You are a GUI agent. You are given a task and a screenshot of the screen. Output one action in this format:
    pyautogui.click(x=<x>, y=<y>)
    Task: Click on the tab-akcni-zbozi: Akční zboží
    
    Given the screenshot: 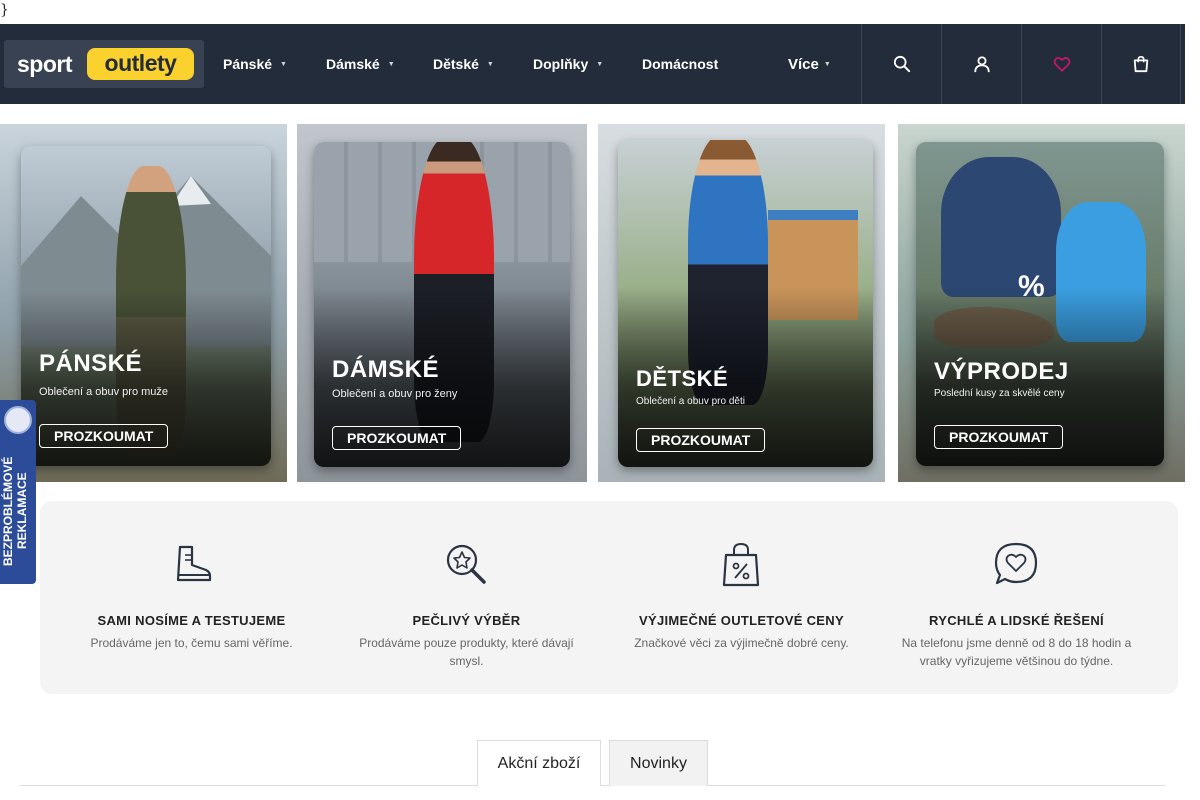 What is the action you would take?
    pyautogui.click(x=539, y=763)
    